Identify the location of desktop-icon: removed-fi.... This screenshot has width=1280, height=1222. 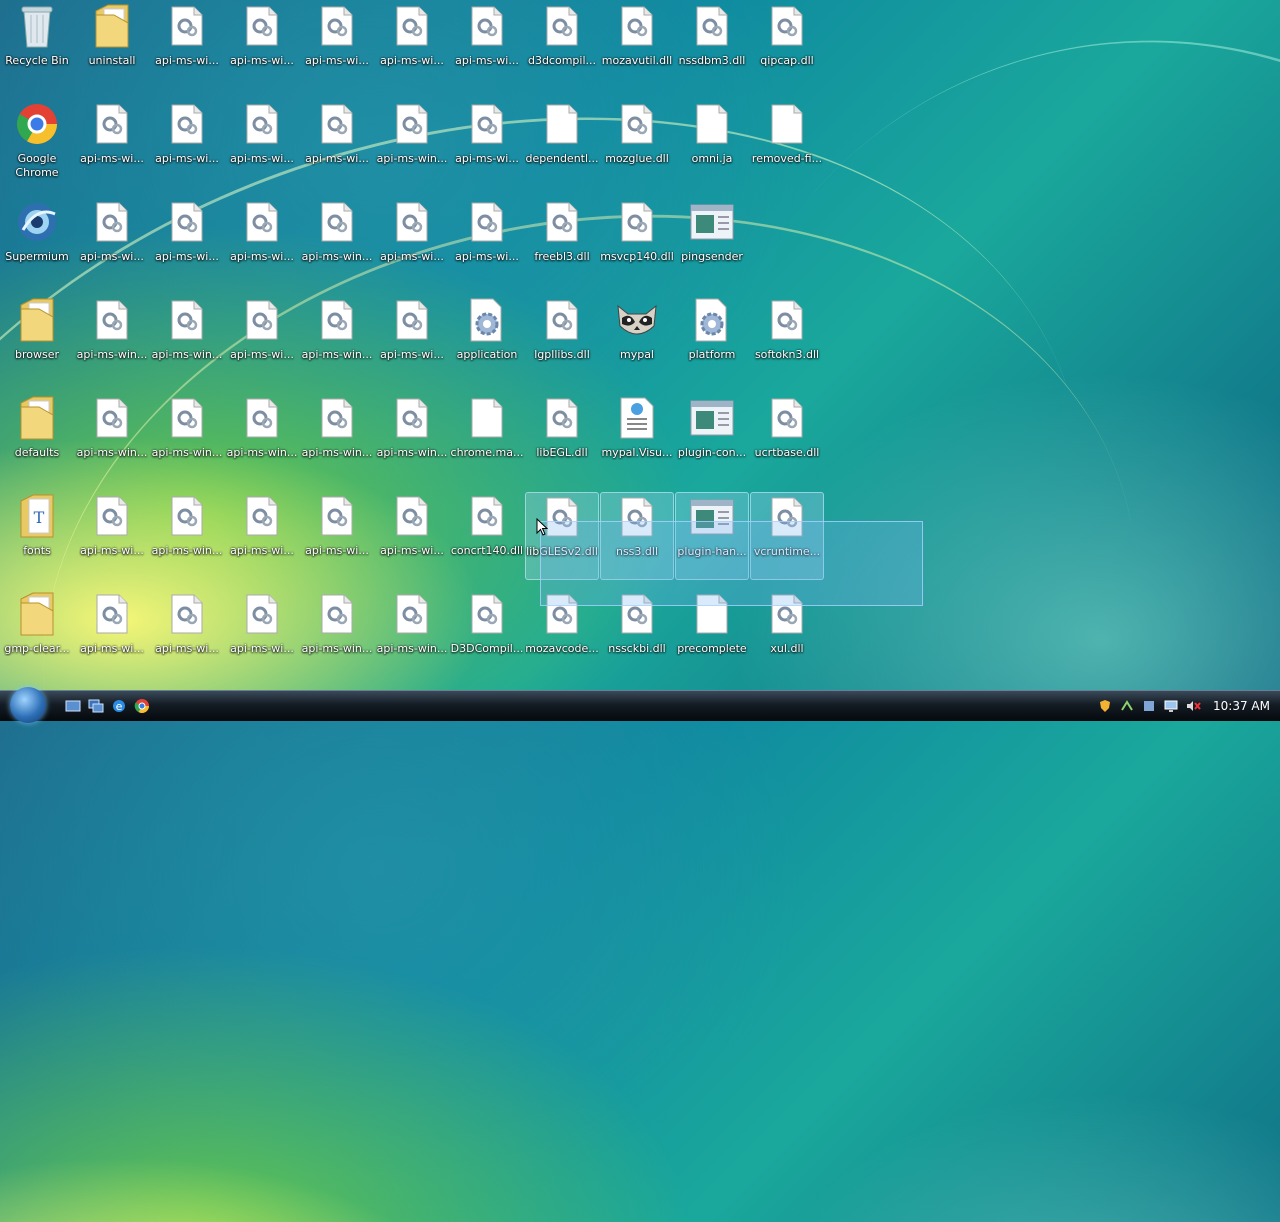
(787, 144).